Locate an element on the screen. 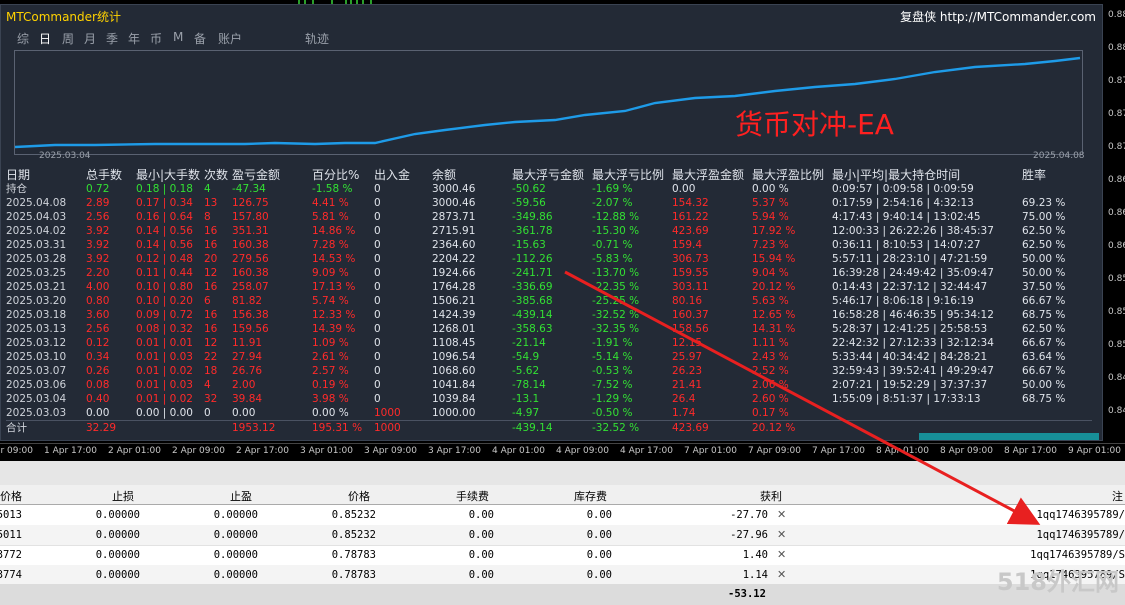 The height and width of the screenshot is (605, 1125). time-tick: 2 Apr 17:00 is located at coordinates (262, 451).